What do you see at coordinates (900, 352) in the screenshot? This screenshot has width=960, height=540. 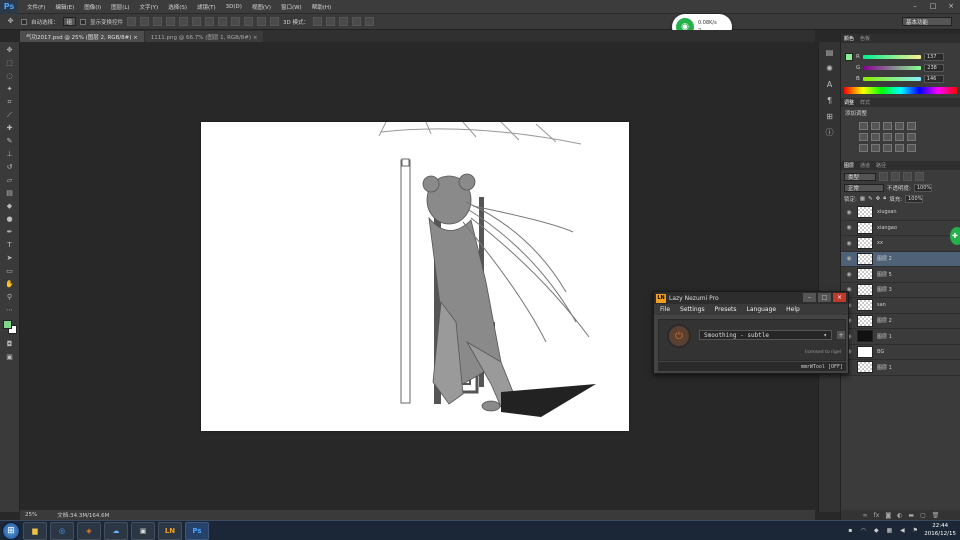 I see `layer-row: ◉ BG` at bounding box center [900, 352].